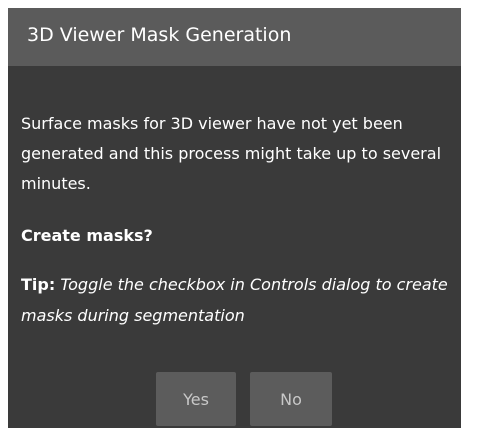 The width and height of the screenshot is (477, 436). What do you see at coordinates (196, 399) in the screenshot?
I see `yes-button: Yes` at bounding box center [196, 399].